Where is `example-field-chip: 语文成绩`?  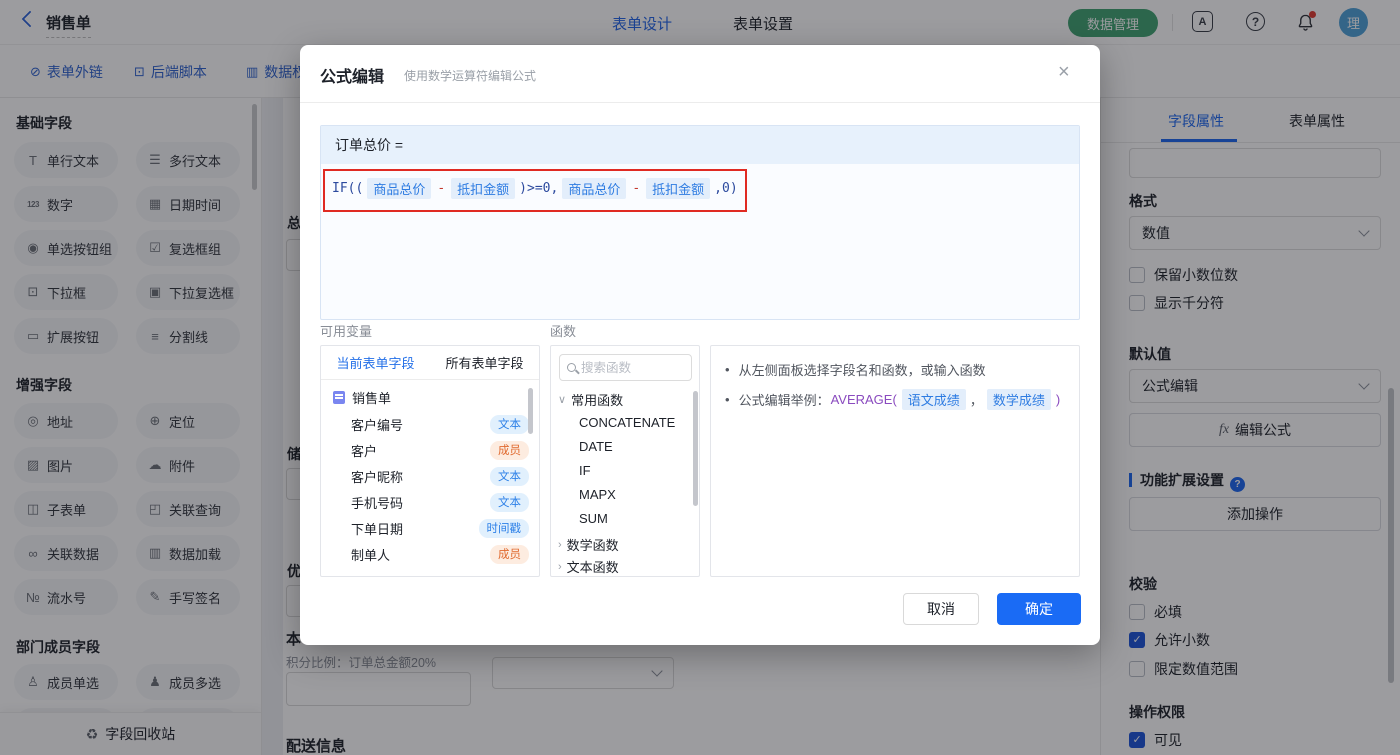 example-field-chip: 语文成绩 is located at coordinates (933, 399).